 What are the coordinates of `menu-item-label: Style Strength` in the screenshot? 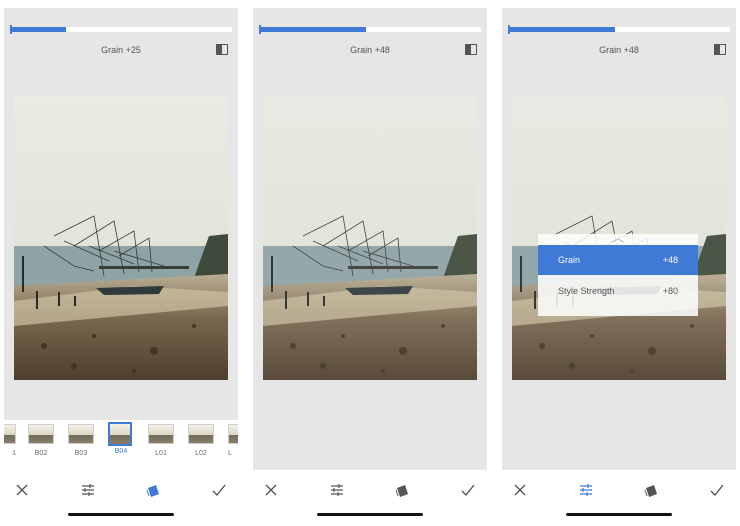 It's located at (586, 291).